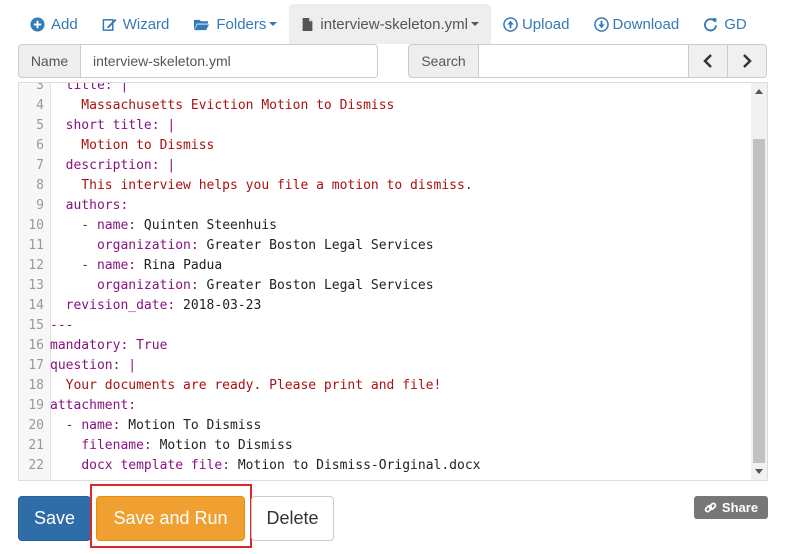 This screenshot has width=788, height=554. I want to click on download-button: Download, so click(637, 24).